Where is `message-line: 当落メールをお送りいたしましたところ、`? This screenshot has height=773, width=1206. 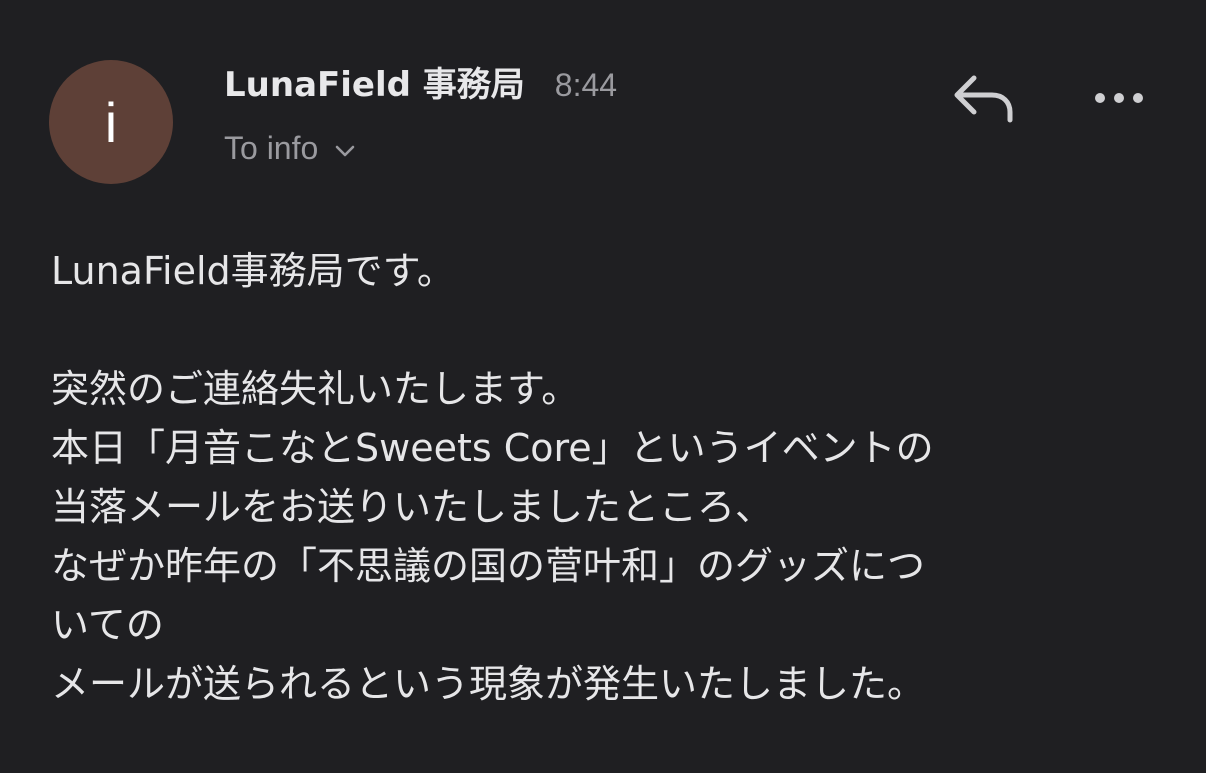
message-line: 当落メールをお送りいたしましたところ、 is located at coordinates (412, 507).